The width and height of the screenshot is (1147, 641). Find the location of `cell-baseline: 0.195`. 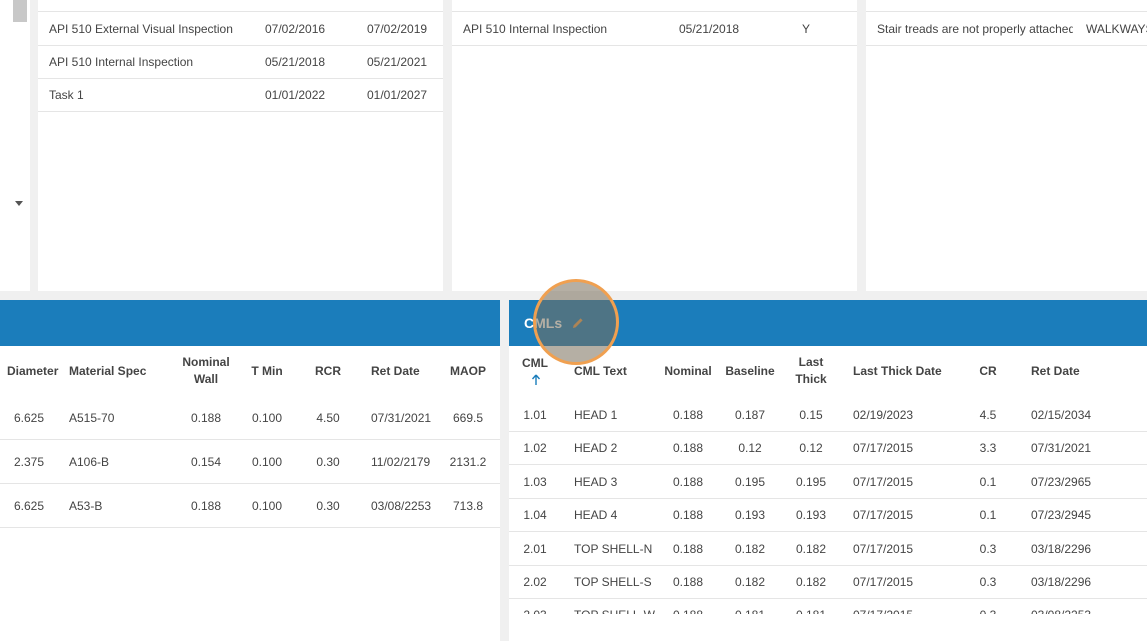

cell-baseline: 0.195 is located at coordinates (750, 481).